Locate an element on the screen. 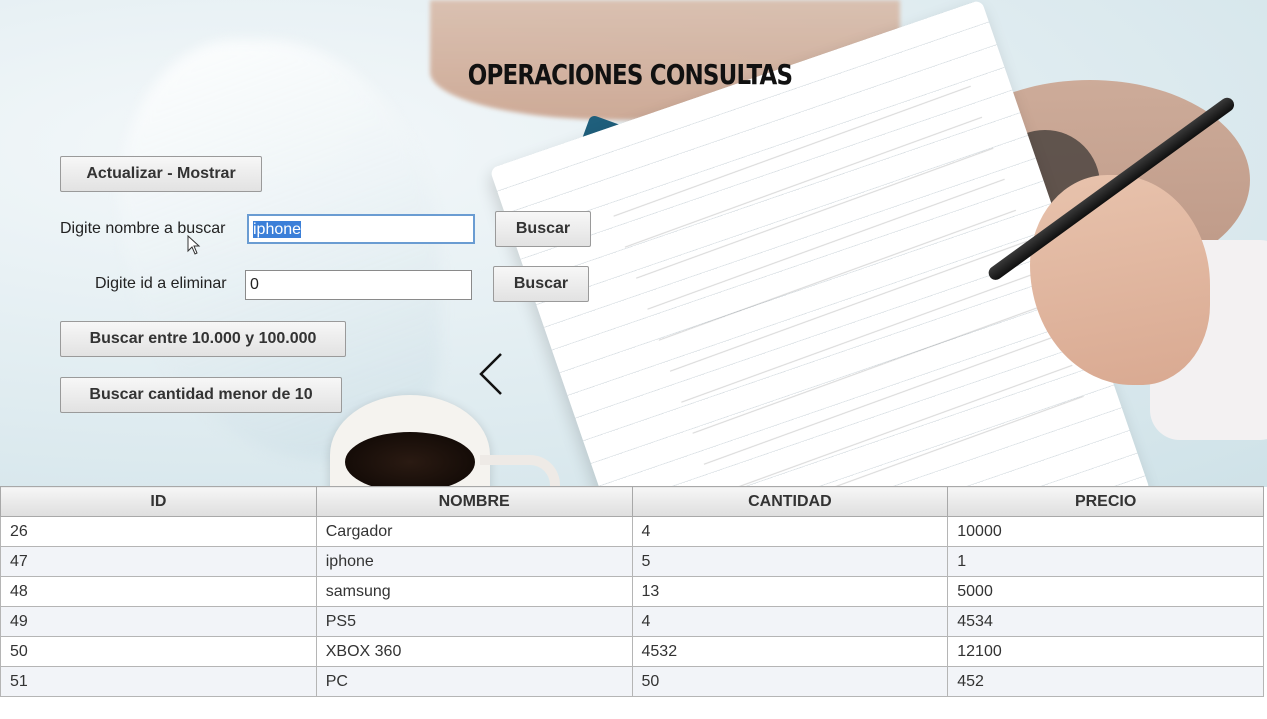 The height and width of the screenshot is (719, 1267). cell-precio: 4534 is located at coordinates (1105, 621).